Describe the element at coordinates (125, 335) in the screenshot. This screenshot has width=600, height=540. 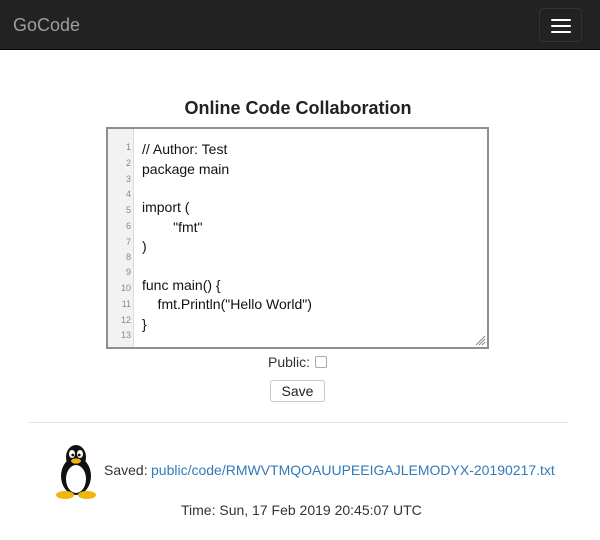
I see `line-number: 13` at that location.